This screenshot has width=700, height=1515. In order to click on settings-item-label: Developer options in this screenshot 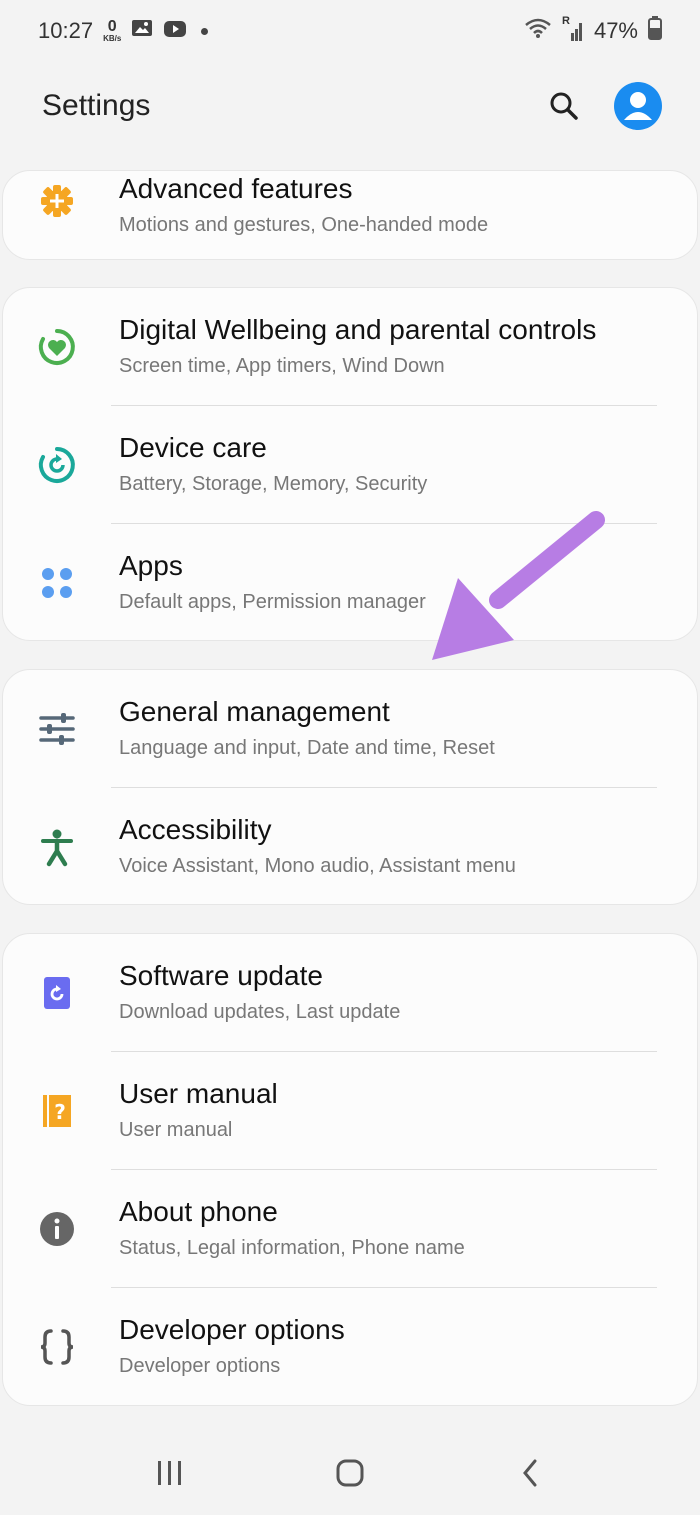, I will do `click(232, 1329)`.